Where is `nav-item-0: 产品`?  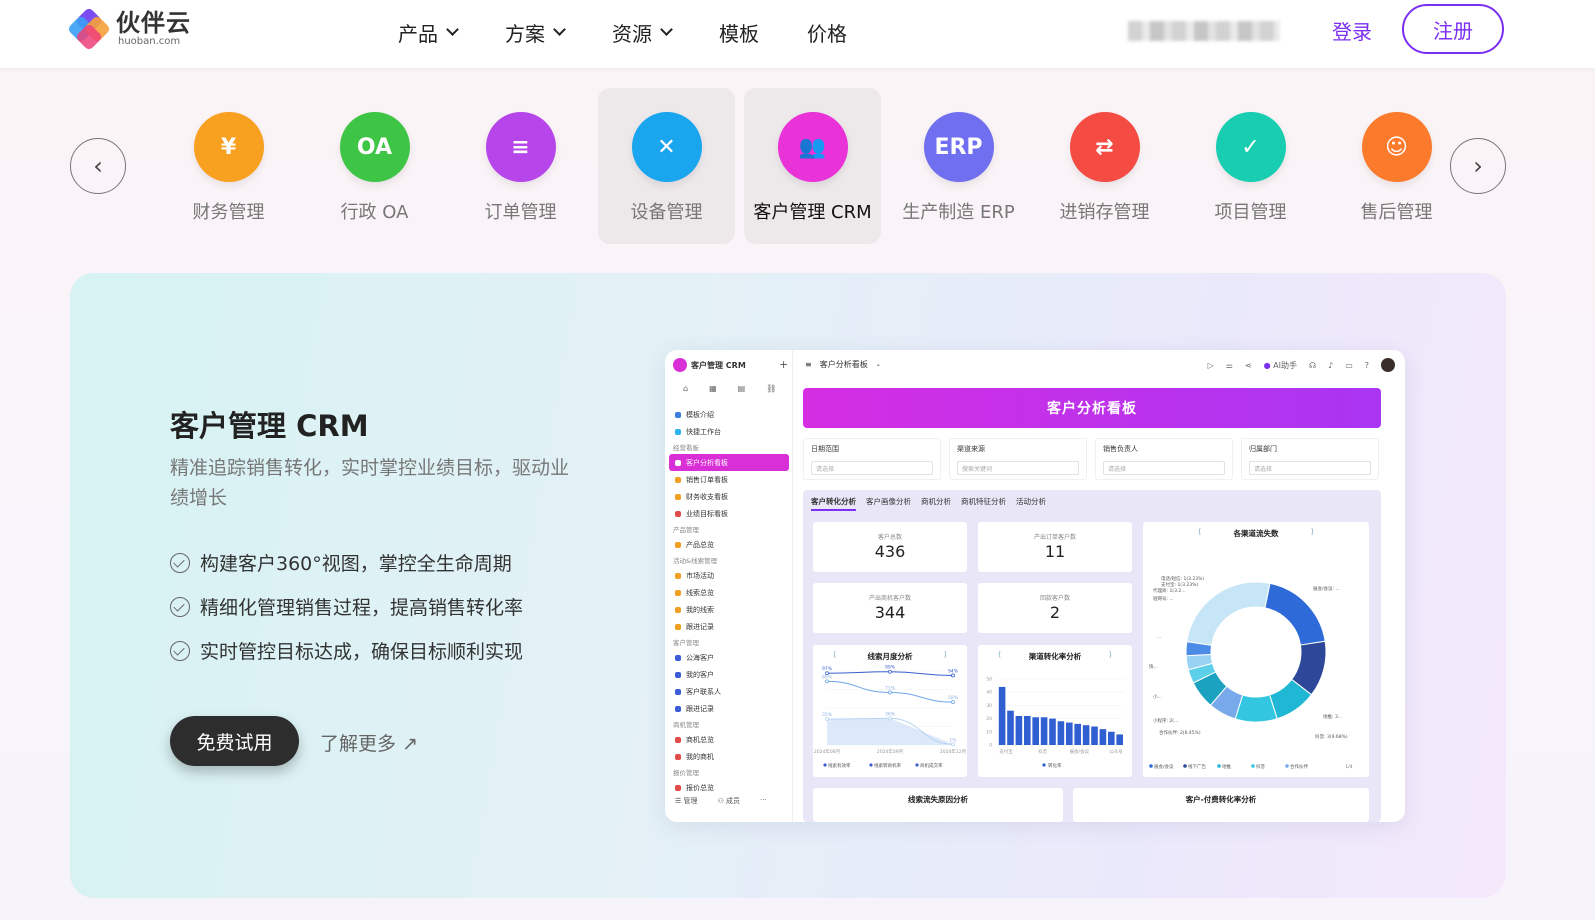
nav-item-0: 产品 is located at coordinates (428, 32).